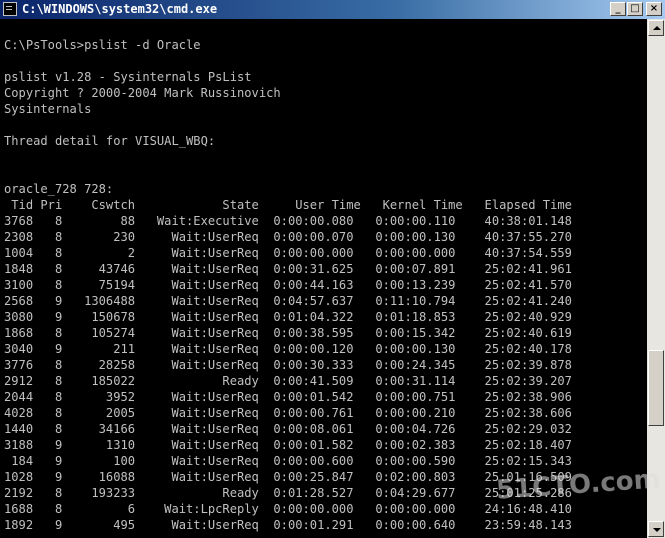  I want to click on console-line: Sysinternals, so click(48, 109).